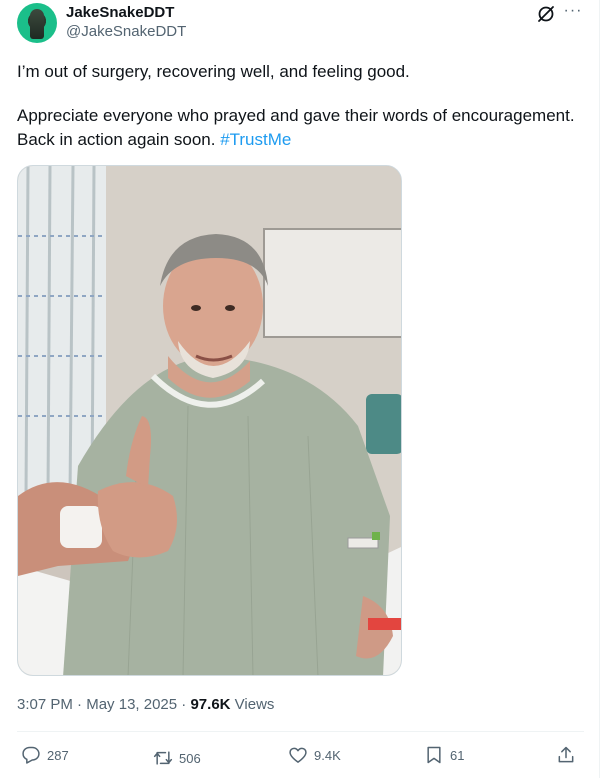 The height and width of the screenshot is (778, 605). I want to click on reply-count: 287, so click(58, 755).